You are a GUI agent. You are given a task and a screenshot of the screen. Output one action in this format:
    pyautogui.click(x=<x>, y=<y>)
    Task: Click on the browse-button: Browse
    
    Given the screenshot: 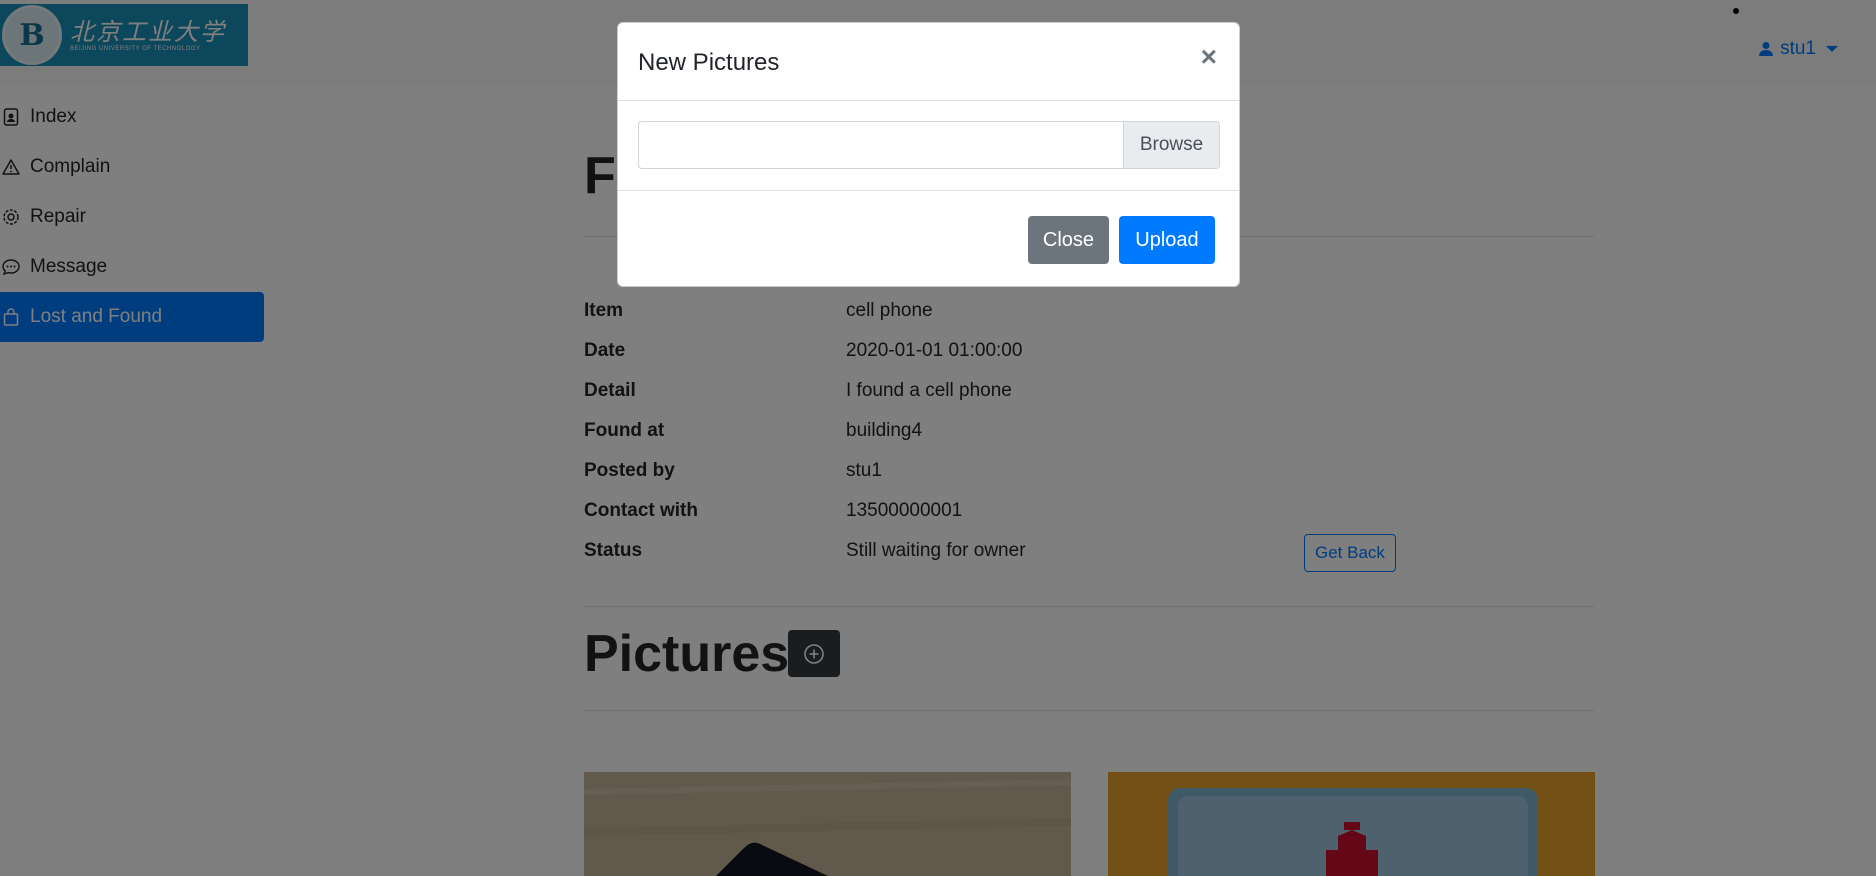 What is the action you would take?
    pyautogui.click(x=1171, y=145)
    